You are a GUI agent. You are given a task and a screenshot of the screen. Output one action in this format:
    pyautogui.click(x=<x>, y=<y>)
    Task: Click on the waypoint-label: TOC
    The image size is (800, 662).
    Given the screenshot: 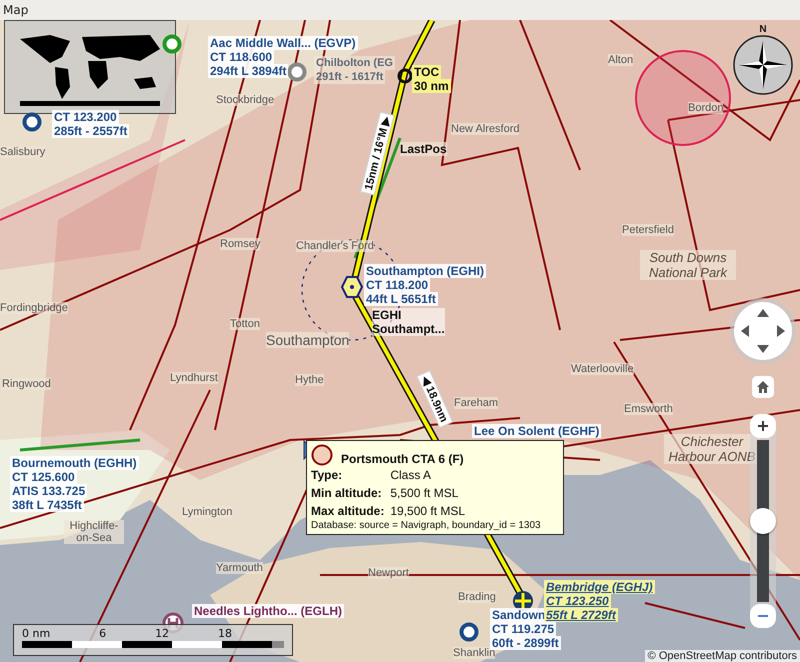 What is the action you would take?
    pyautogui.click(x=427, y=72)
    